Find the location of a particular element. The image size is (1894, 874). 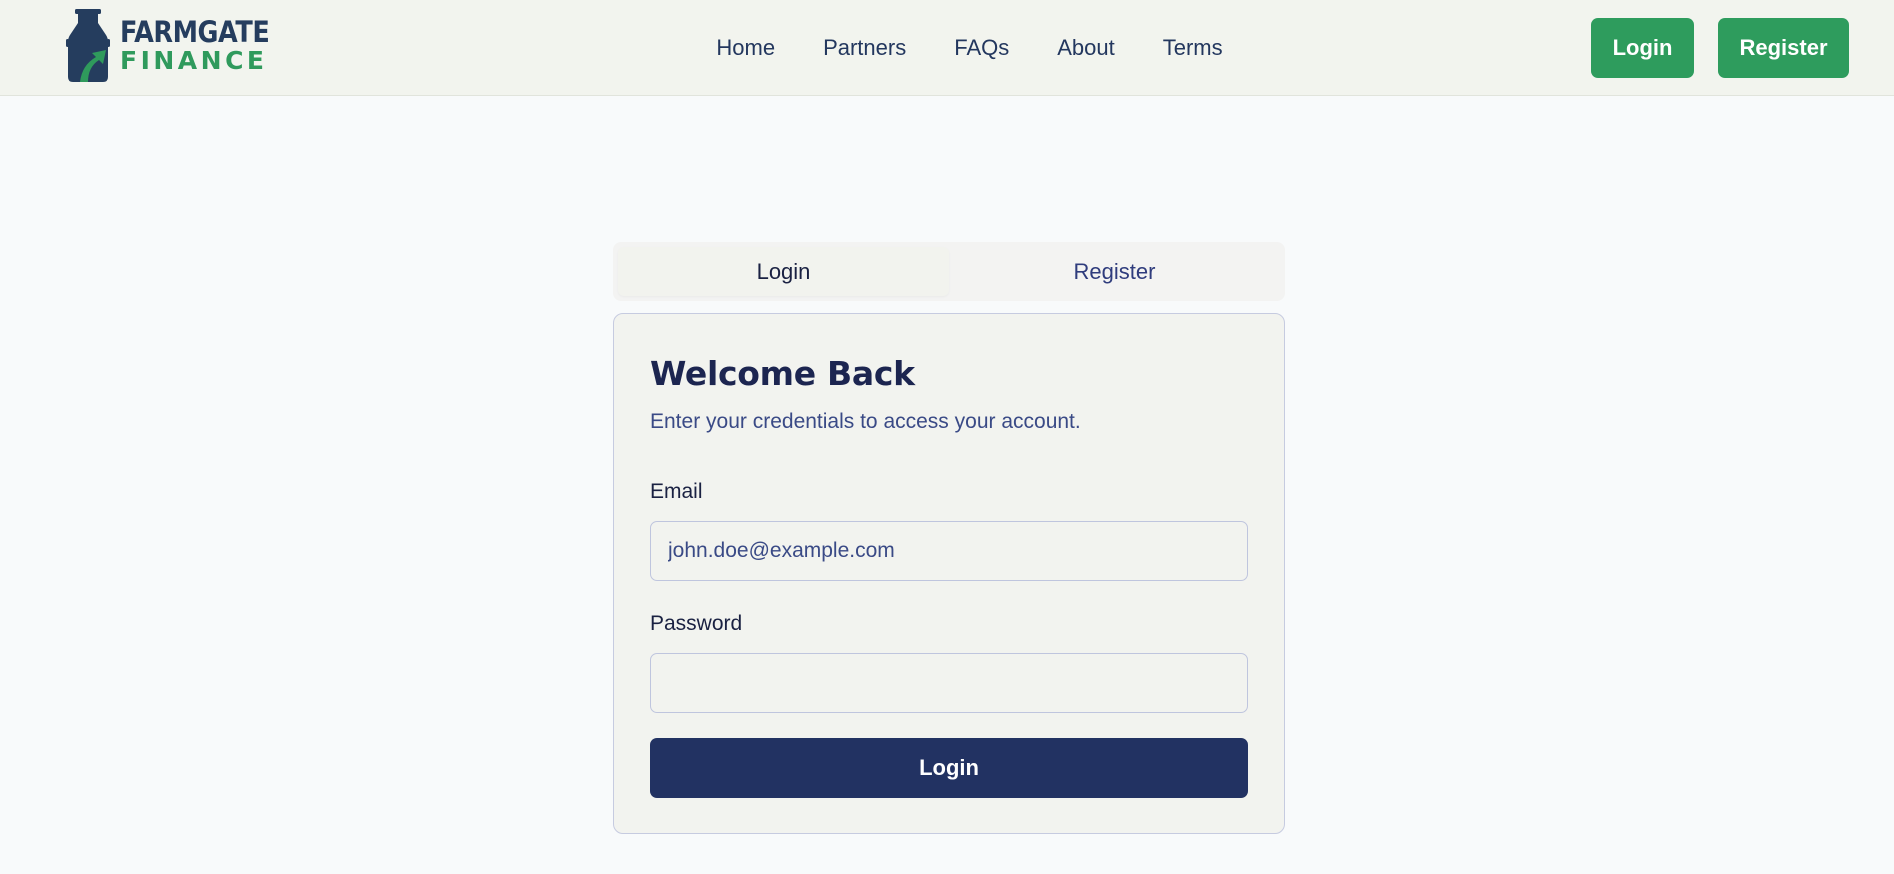

nav-link-terms: Terms is located at coordinates (1193, 48).